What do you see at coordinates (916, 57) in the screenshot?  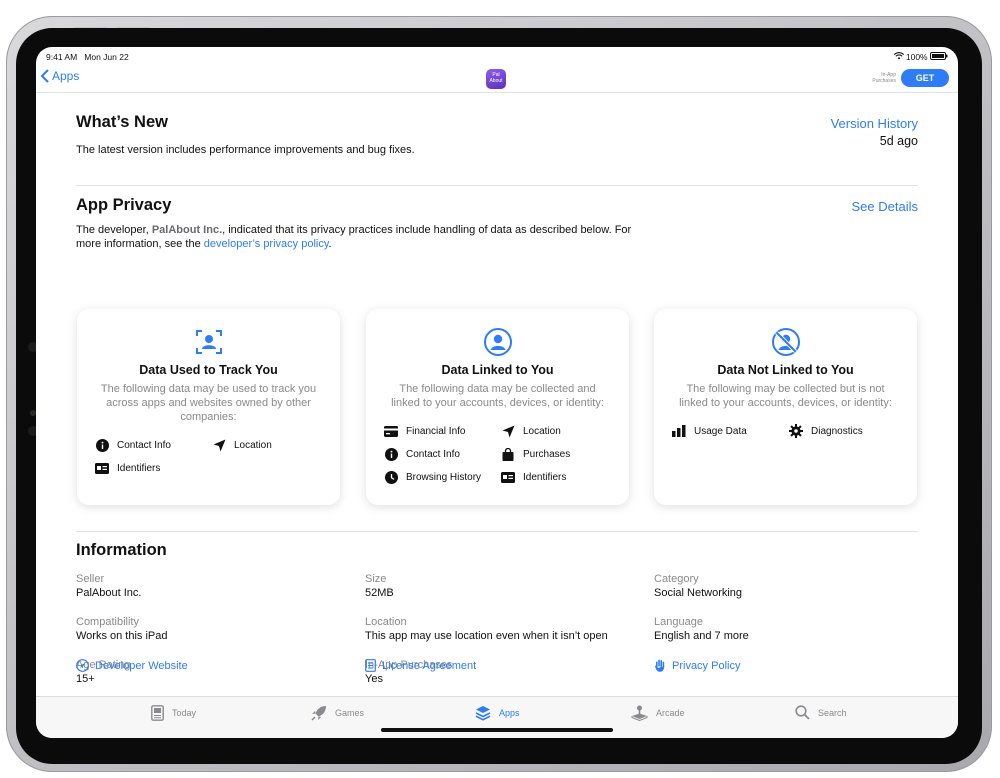 I see `battery-percent: 100%` at bounding box center [916, 57].